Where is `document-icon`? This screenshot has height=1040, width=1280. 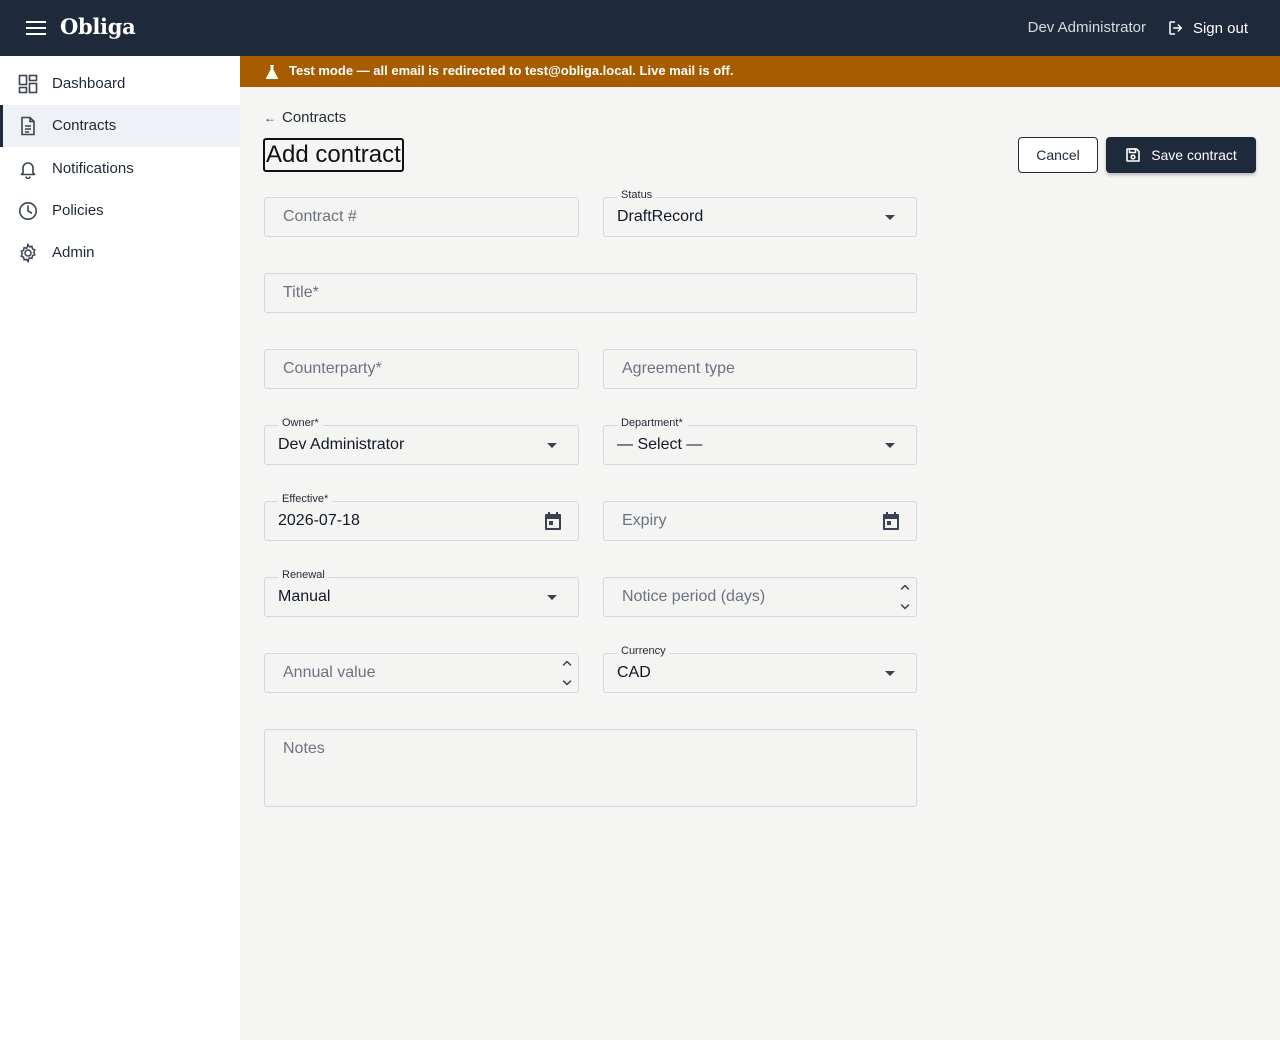 document-icon is located at coordinates (28, 126).